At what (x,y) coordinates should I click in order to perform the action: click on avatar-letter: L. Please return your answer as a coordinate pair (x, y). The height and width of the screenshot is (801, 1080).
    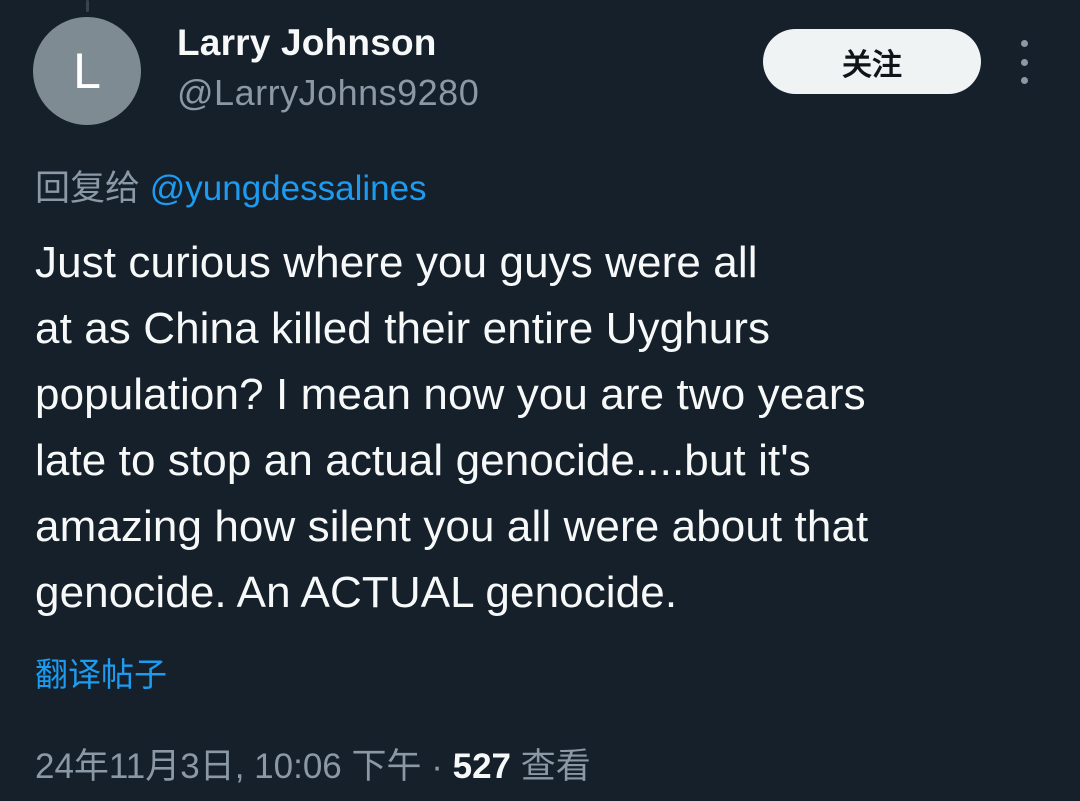
    Looking at the image, I should click on (87, 71).